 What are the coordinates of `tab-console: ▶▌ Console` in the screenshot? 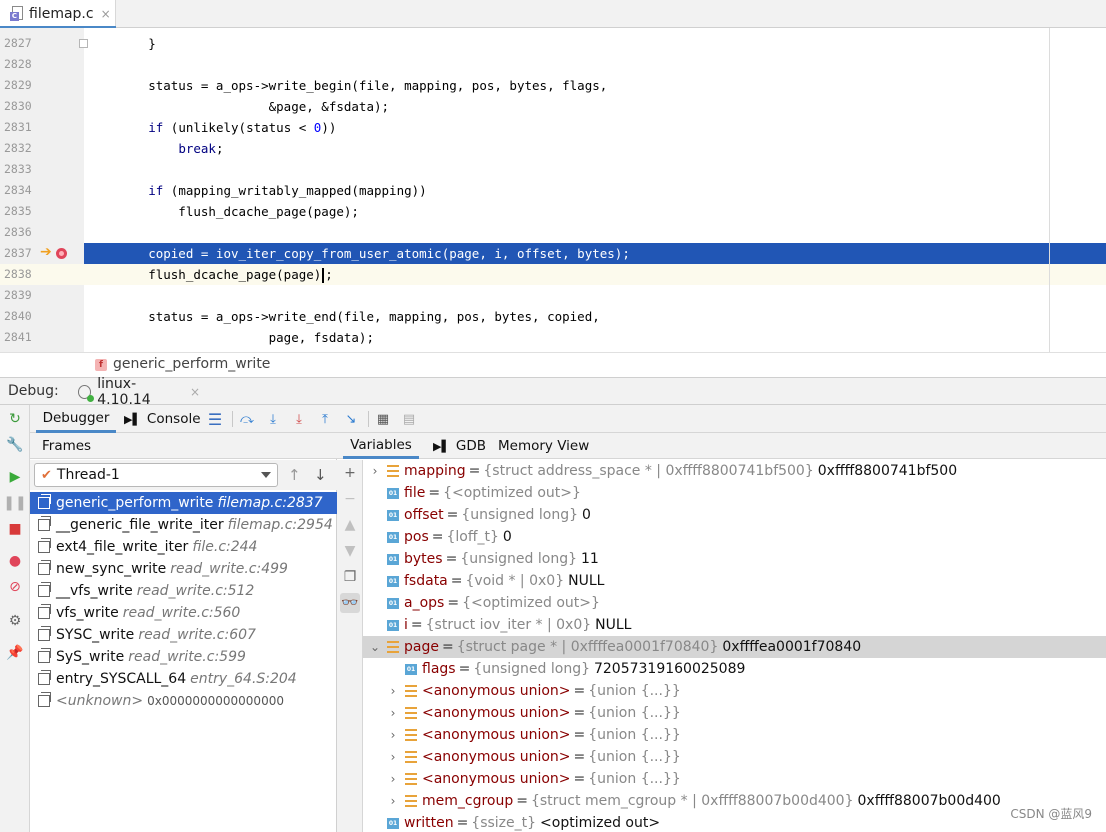 It's located at (162, 419).